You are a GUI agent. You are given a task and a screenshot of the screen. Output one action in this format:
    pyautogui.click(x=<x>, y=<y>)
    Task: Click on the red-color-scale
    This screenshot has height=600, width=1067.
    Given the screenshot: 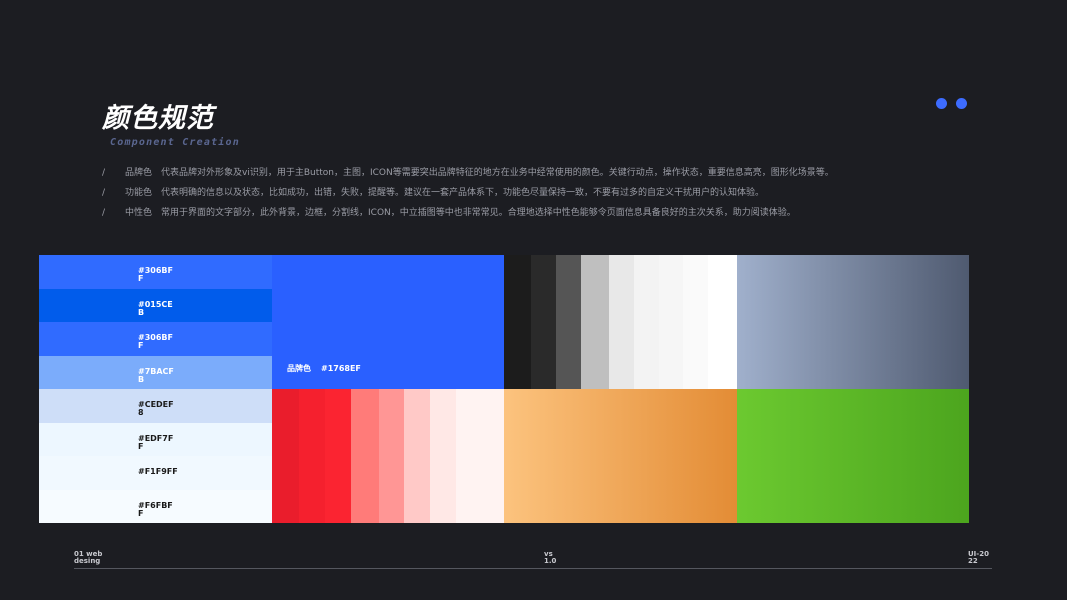 What is the action you would take?
    pyautogui.click(x=388, y=456)
    